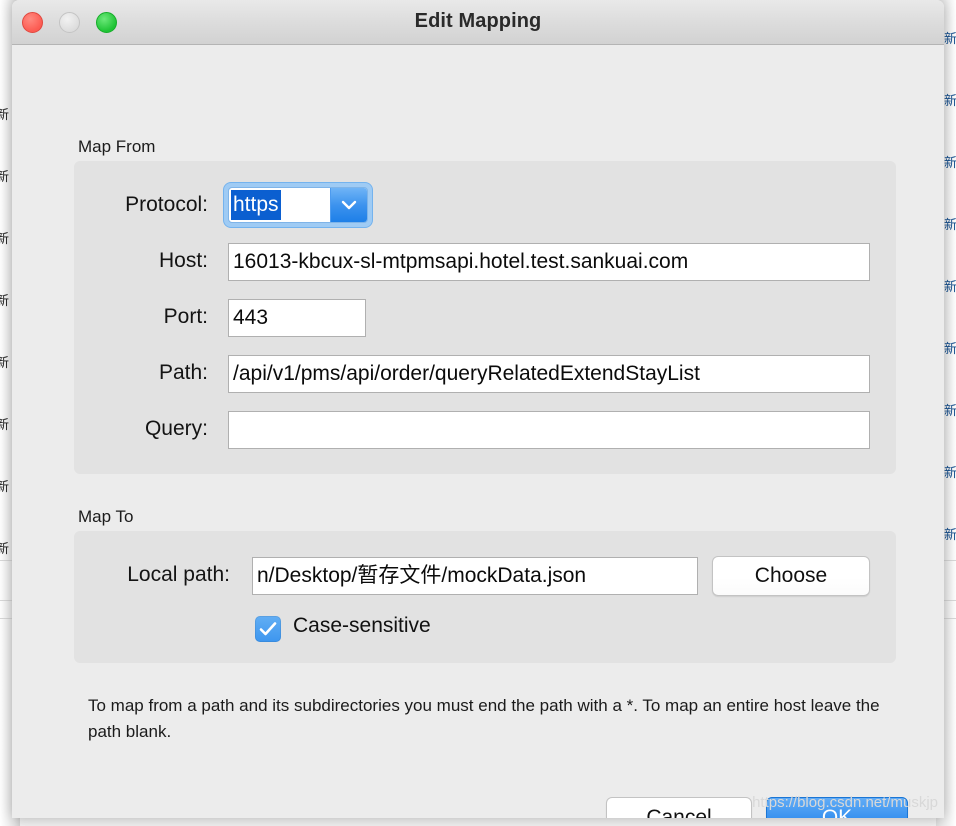 The width and height of the screenshot is (956, 826). I want to click on case-sensitive-checkbox, so click(268, 629).